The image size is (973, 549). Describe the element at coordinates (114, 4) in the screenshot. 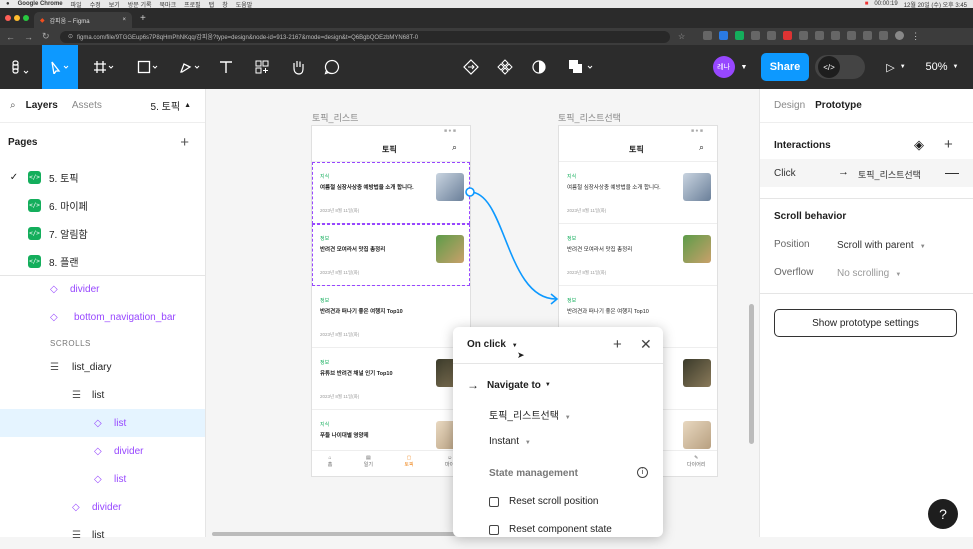

I see `menu-view: 보기` at that location.